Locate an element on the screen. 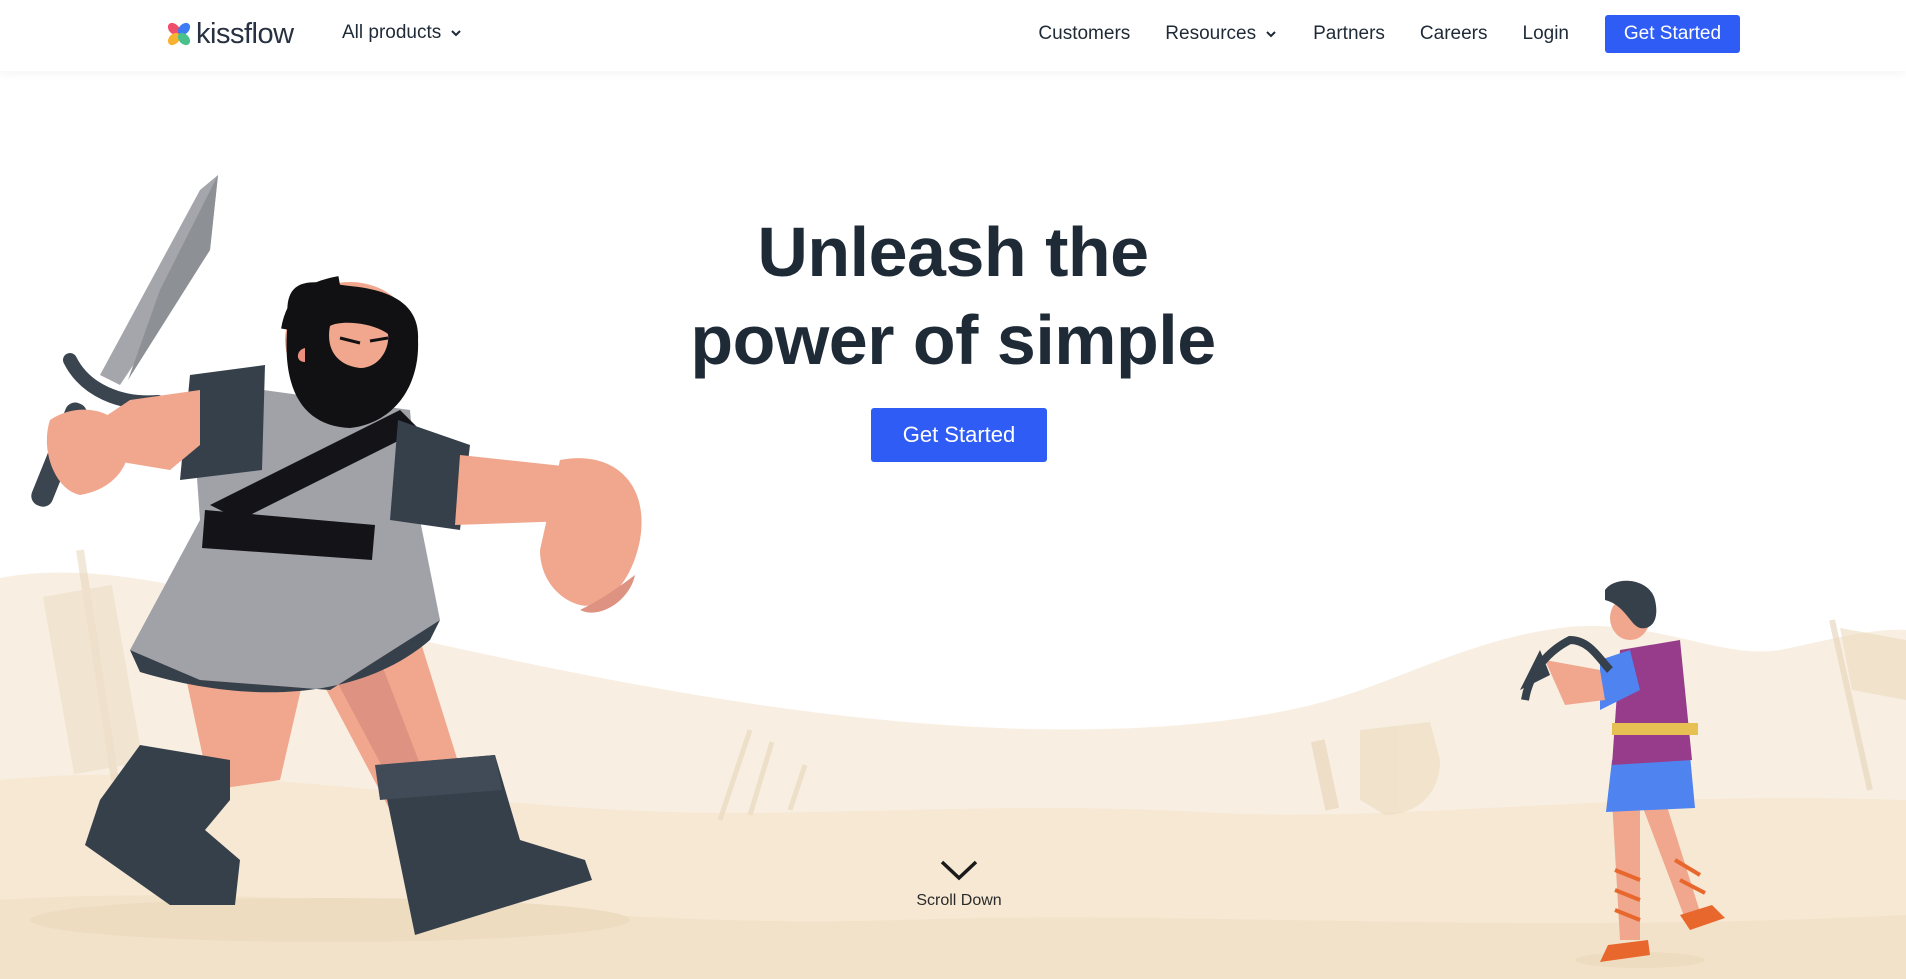  scroll-down-label: Scroll Down is located at coordinates (959, 900).